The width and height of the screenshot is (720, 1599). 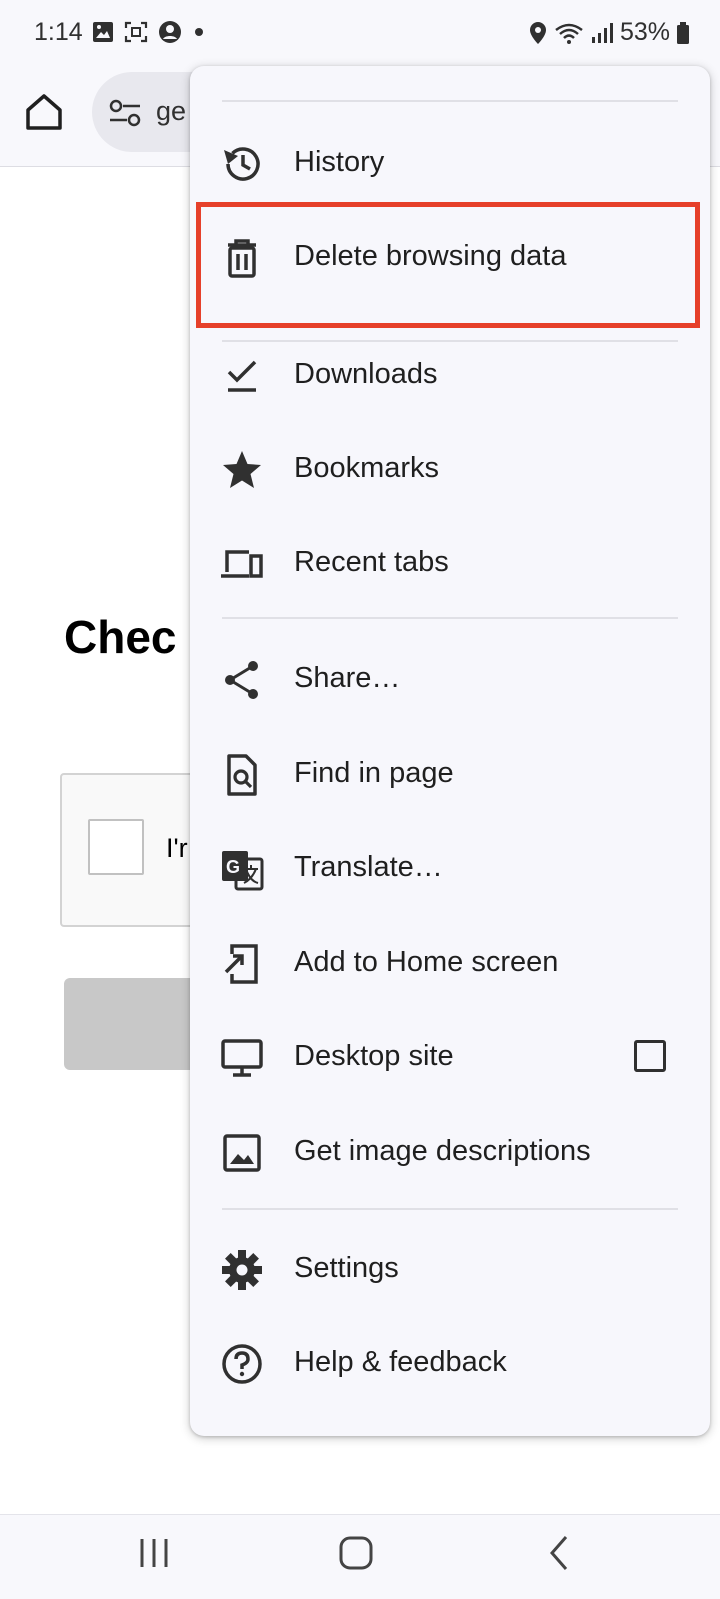 I want to click on tune-icon, so click(x=125, y=113).